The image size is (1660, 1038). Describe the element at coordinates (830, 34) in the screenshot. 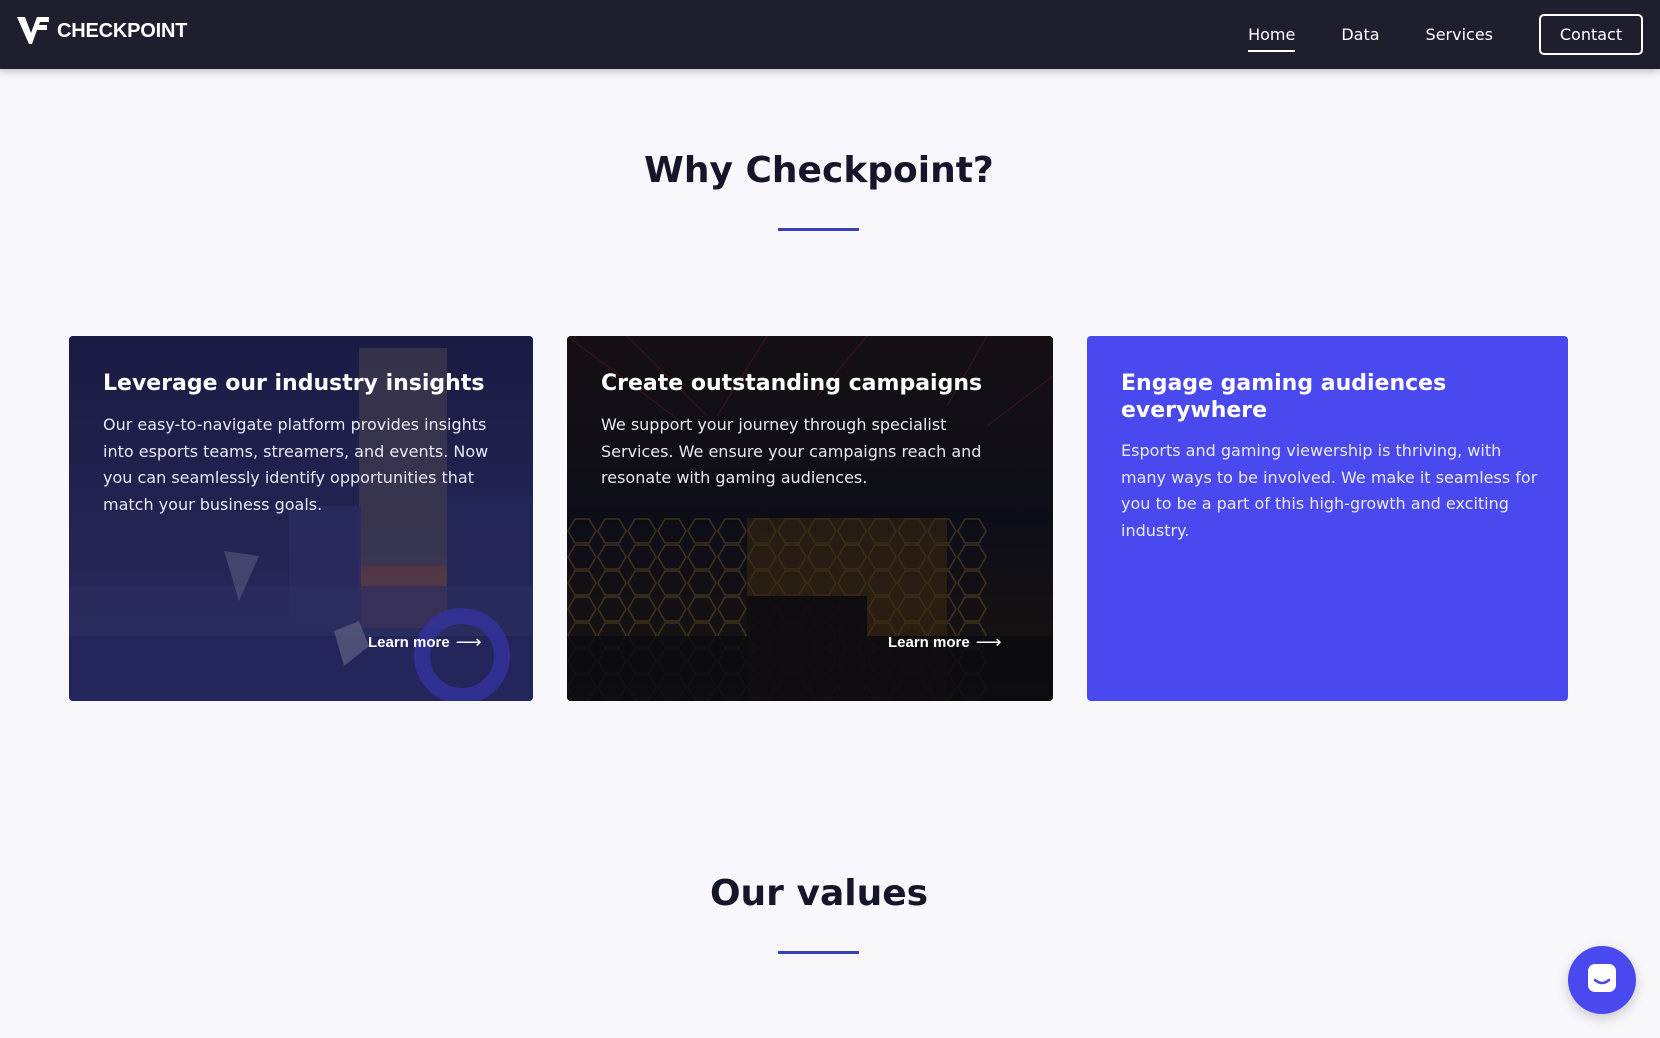

I see `top-navbar: CHECKPOINT Home Data Services Contact` at that location.